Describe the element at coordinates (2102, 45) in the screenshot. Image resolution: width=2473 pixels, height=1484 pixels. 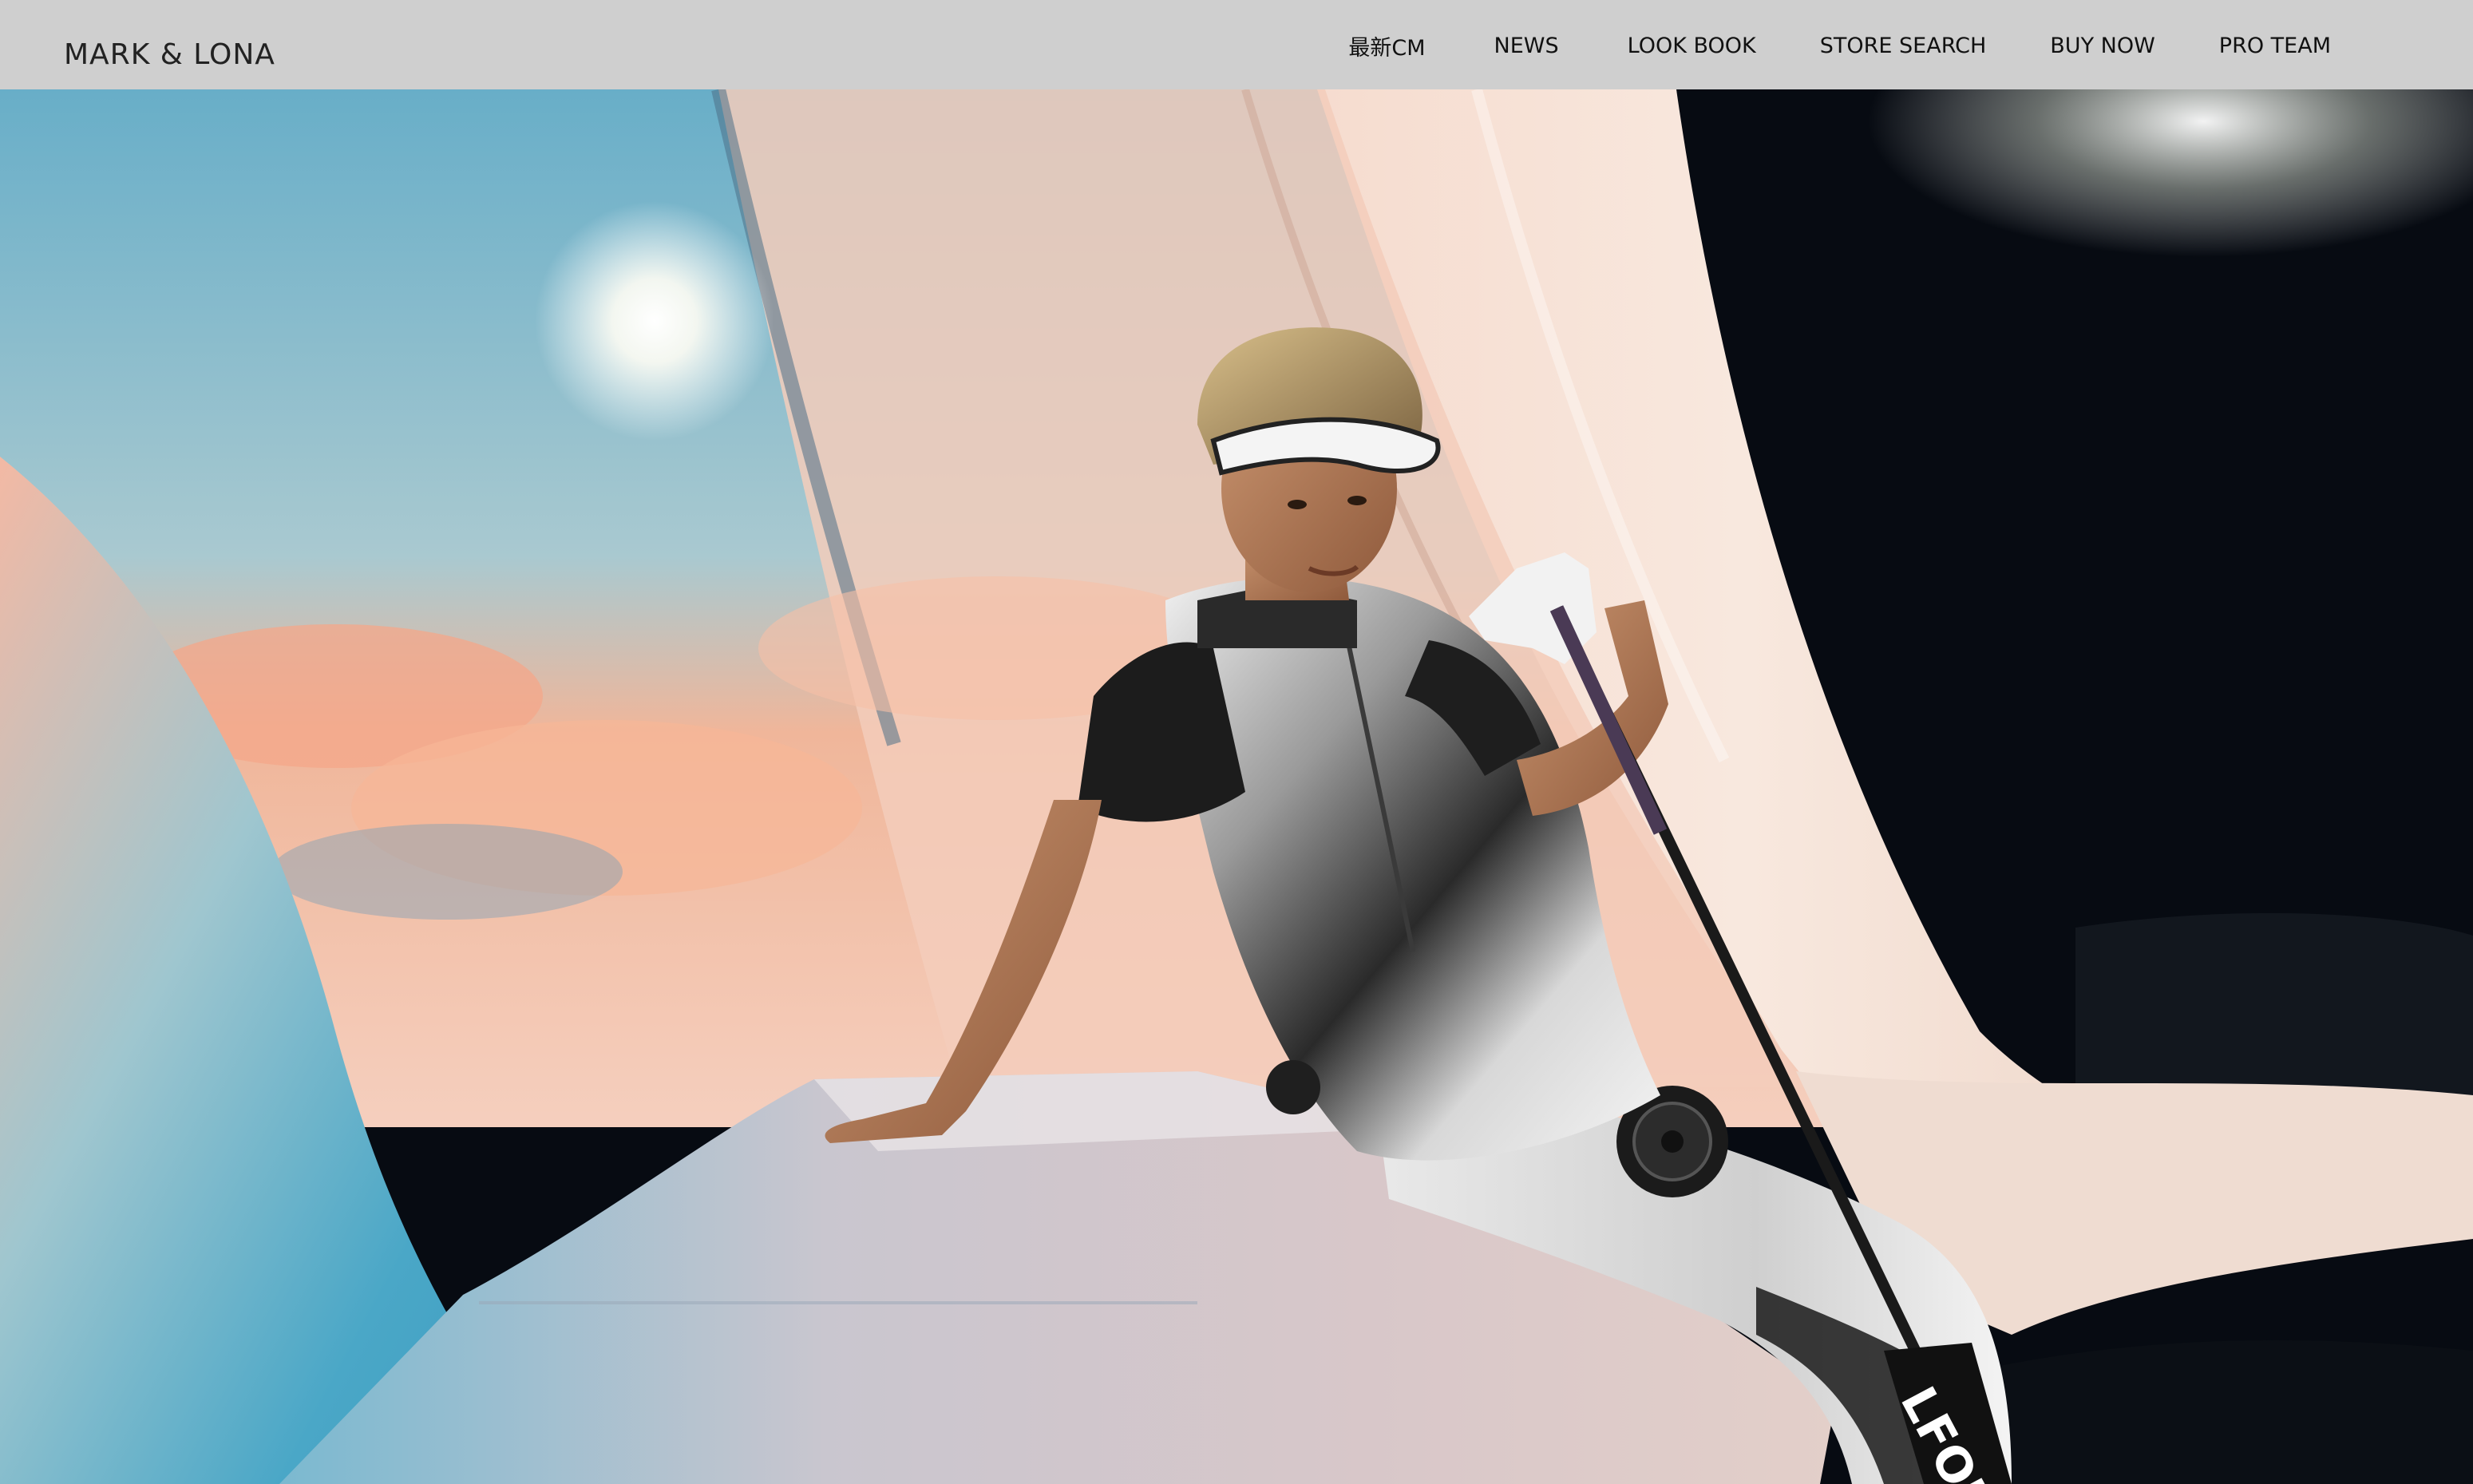
I see `nav-item-buy-now: BUY NOW` at that location.